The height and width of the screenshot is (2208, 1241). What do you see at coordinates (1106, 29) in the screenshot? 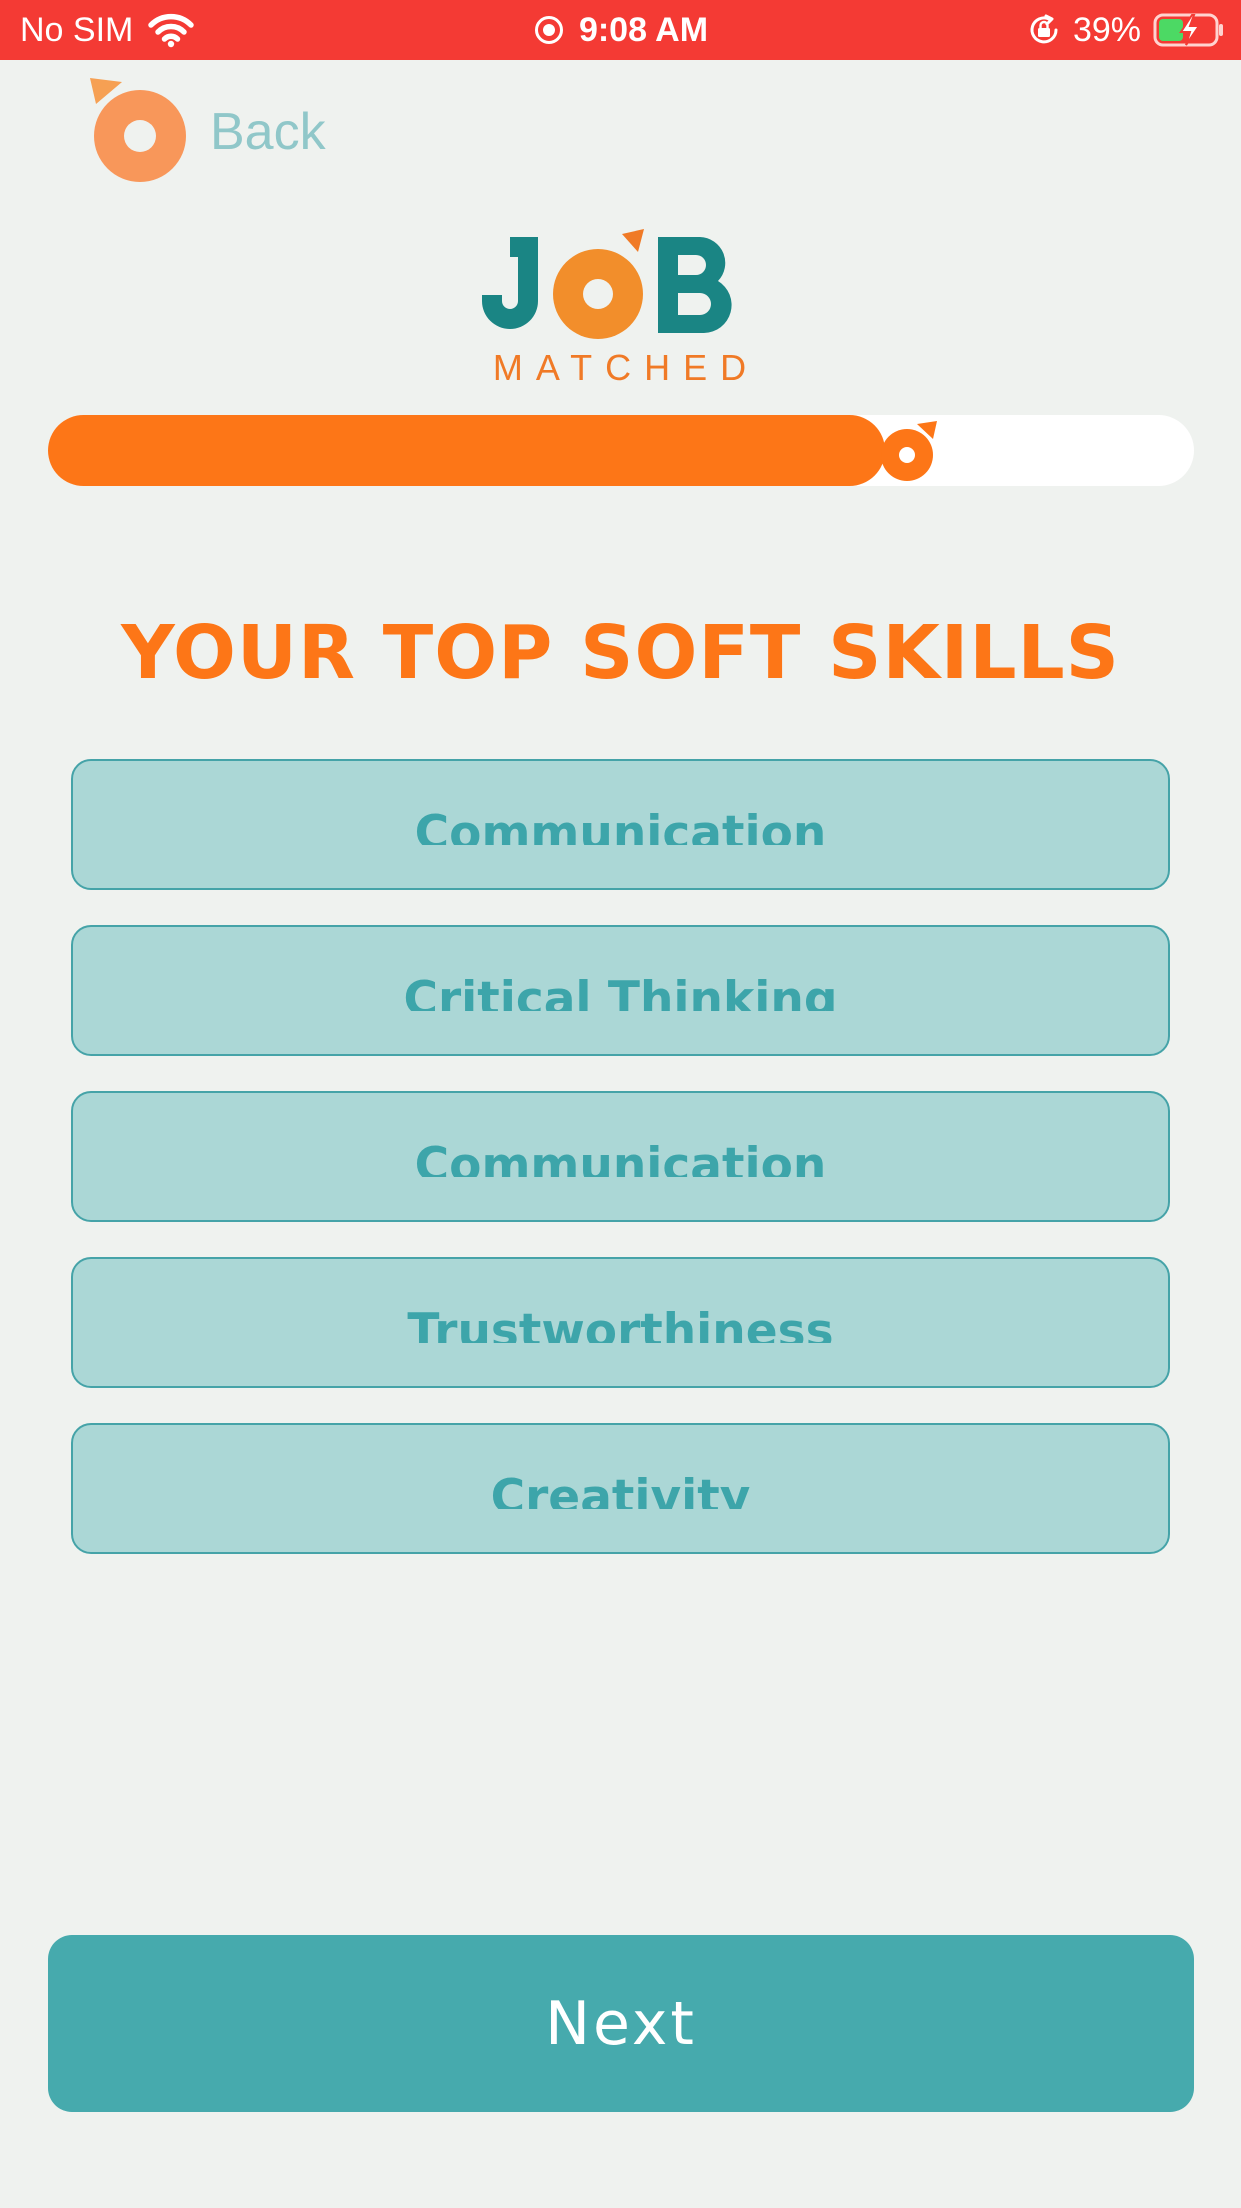
I see `battery-percent: 39%` at bounding box center [1106, 29].